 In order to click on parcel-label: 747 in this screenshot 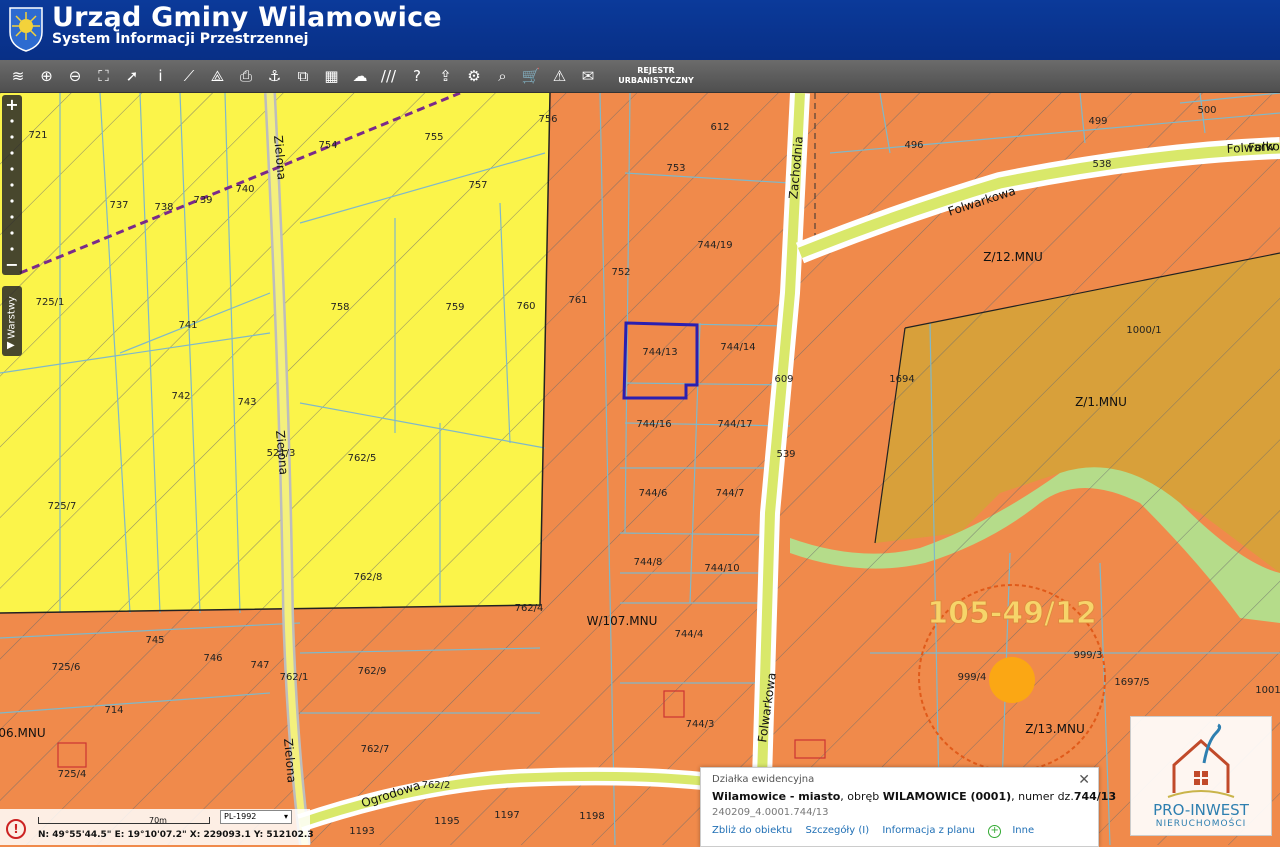, I will do `click(259, 665)`.